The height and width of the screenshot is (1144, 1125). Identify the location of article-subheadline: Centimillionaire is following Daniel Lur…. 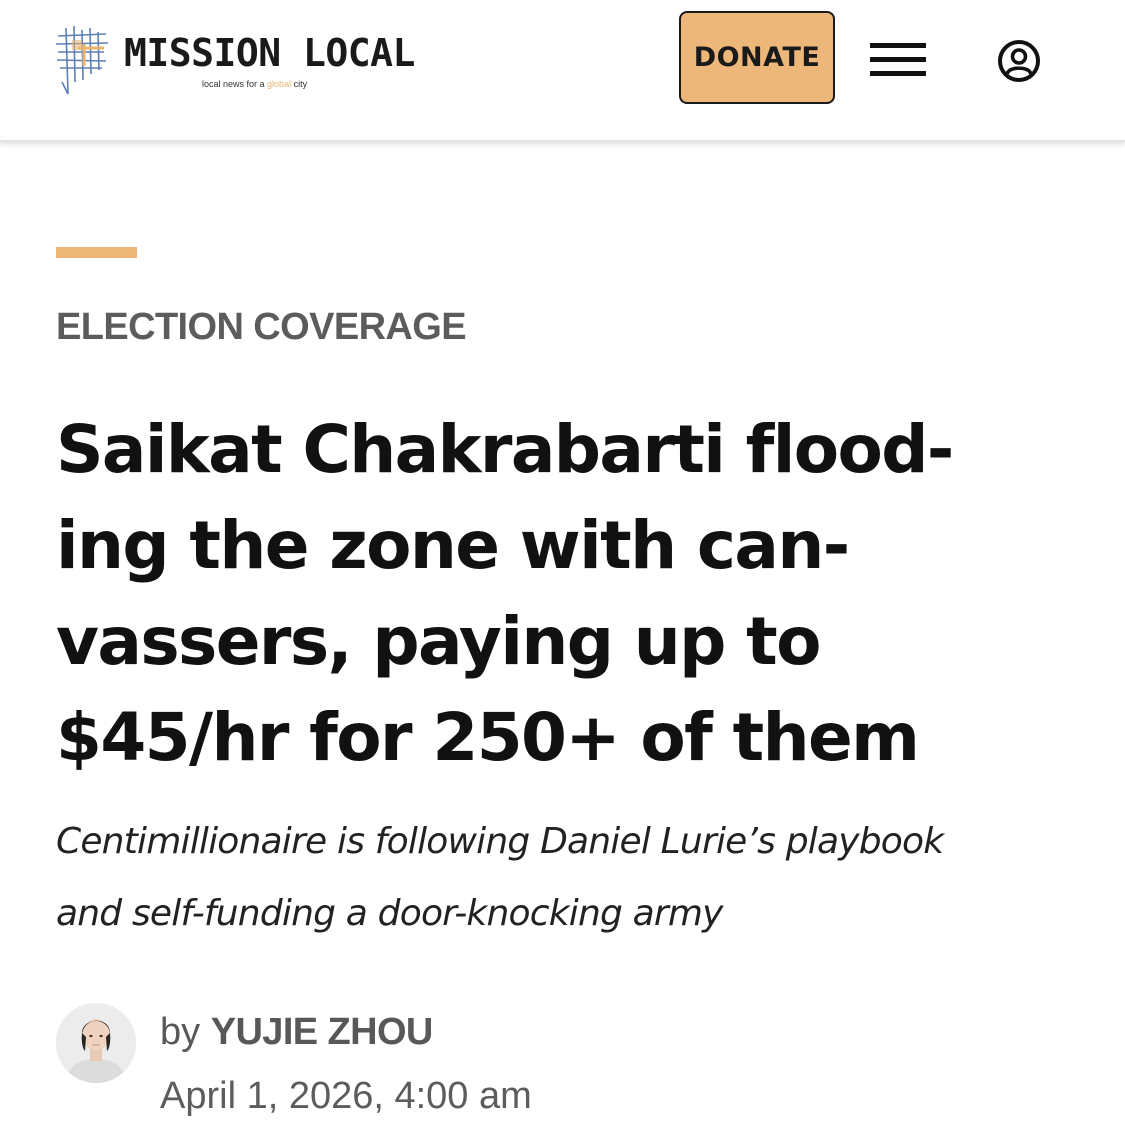
(576, 878).